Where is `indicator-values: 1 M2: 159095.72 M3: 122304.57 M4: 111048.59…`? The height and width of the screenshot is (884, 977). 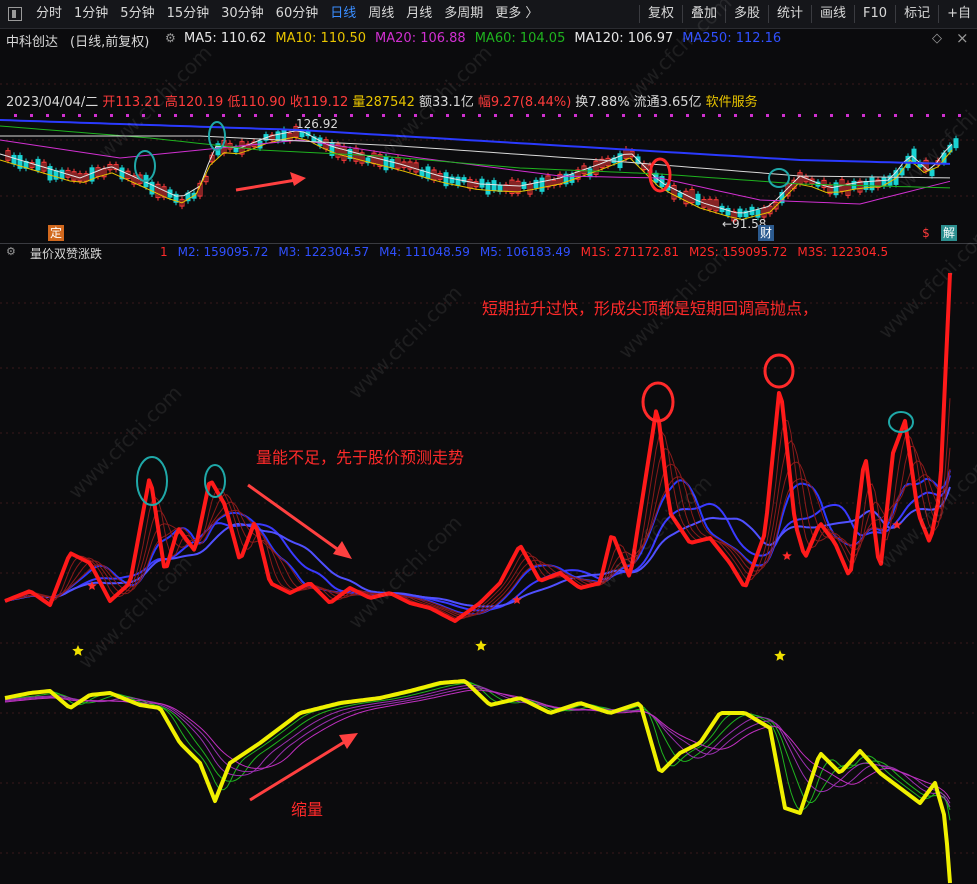
indicator-values: 1 M2: 159095.72 M3: 122304.57 M4: 111048.59… is located at coordinates (524, 252).